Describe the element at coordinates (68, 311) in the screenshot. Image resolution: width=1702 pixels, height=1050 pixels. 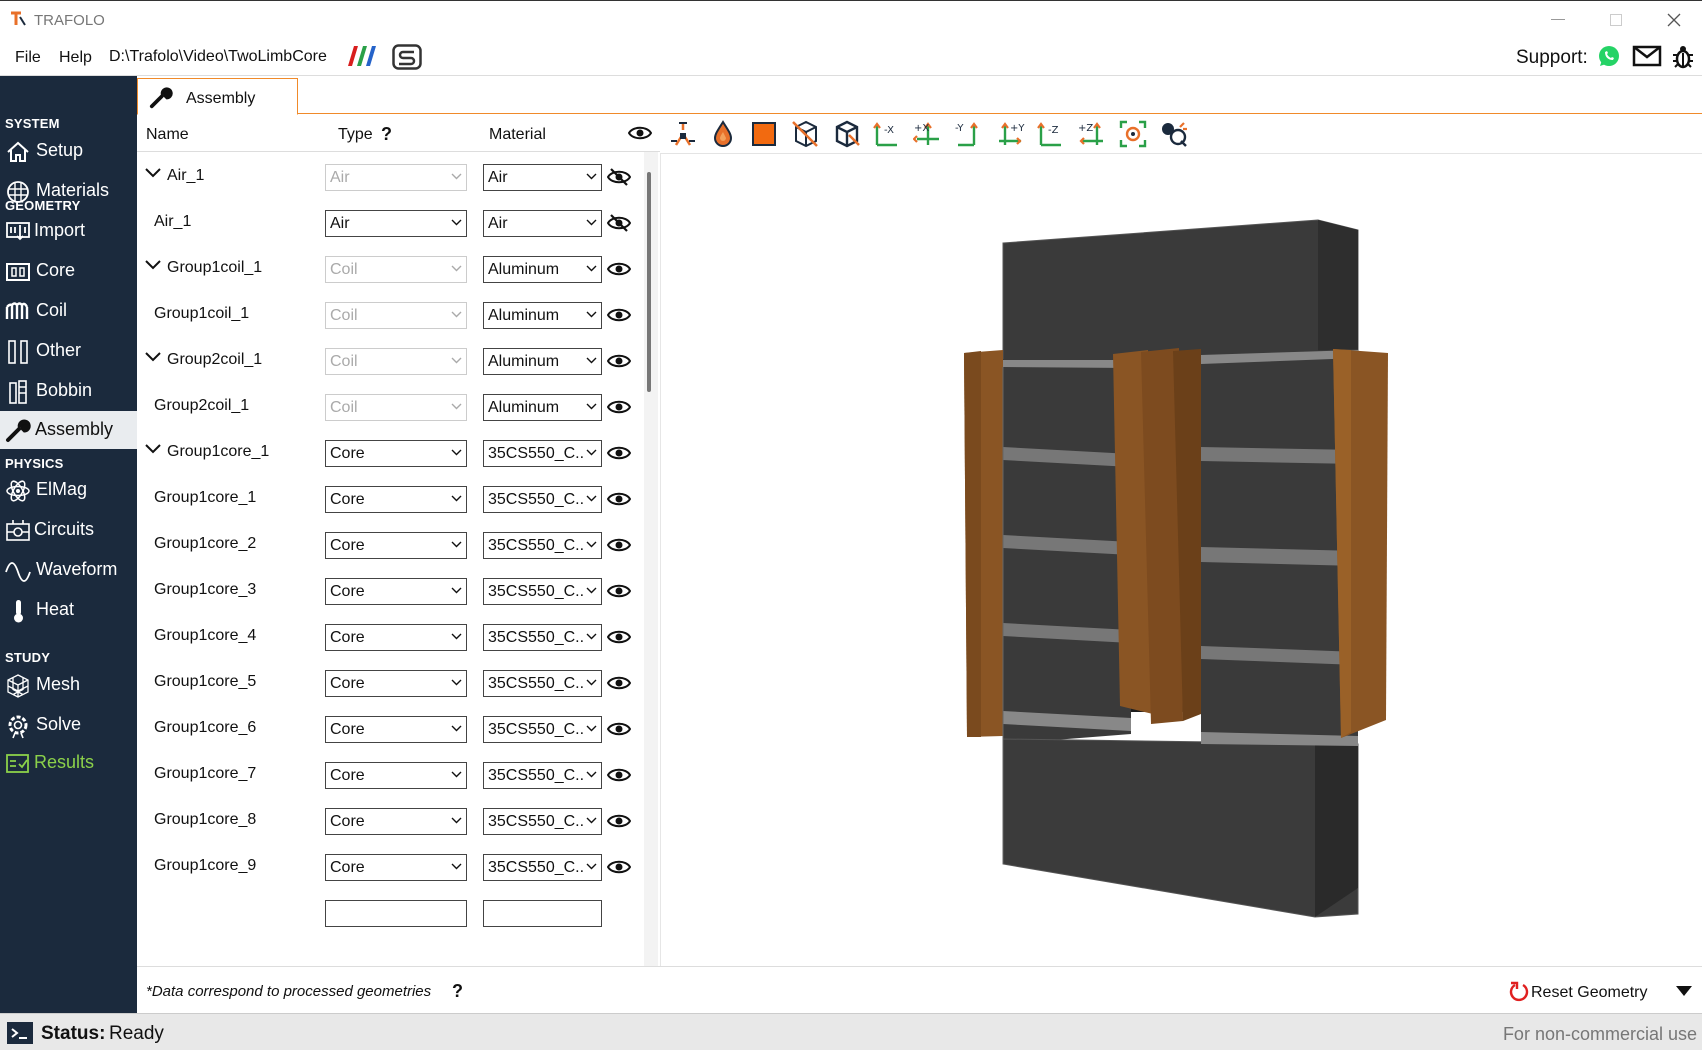
I see `sidebar-item-coil: Coil` at that location.